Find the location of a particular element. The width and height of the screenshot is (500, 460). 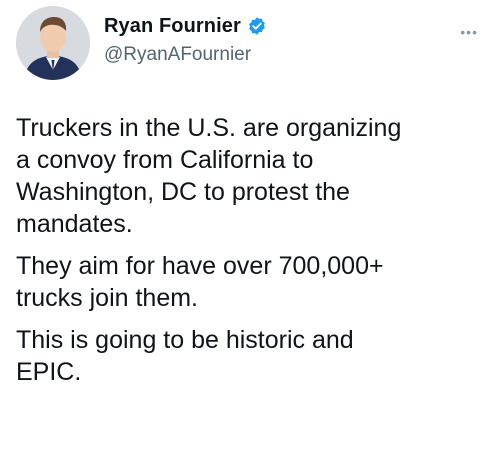

avatar is located at coordinates (53, 43).